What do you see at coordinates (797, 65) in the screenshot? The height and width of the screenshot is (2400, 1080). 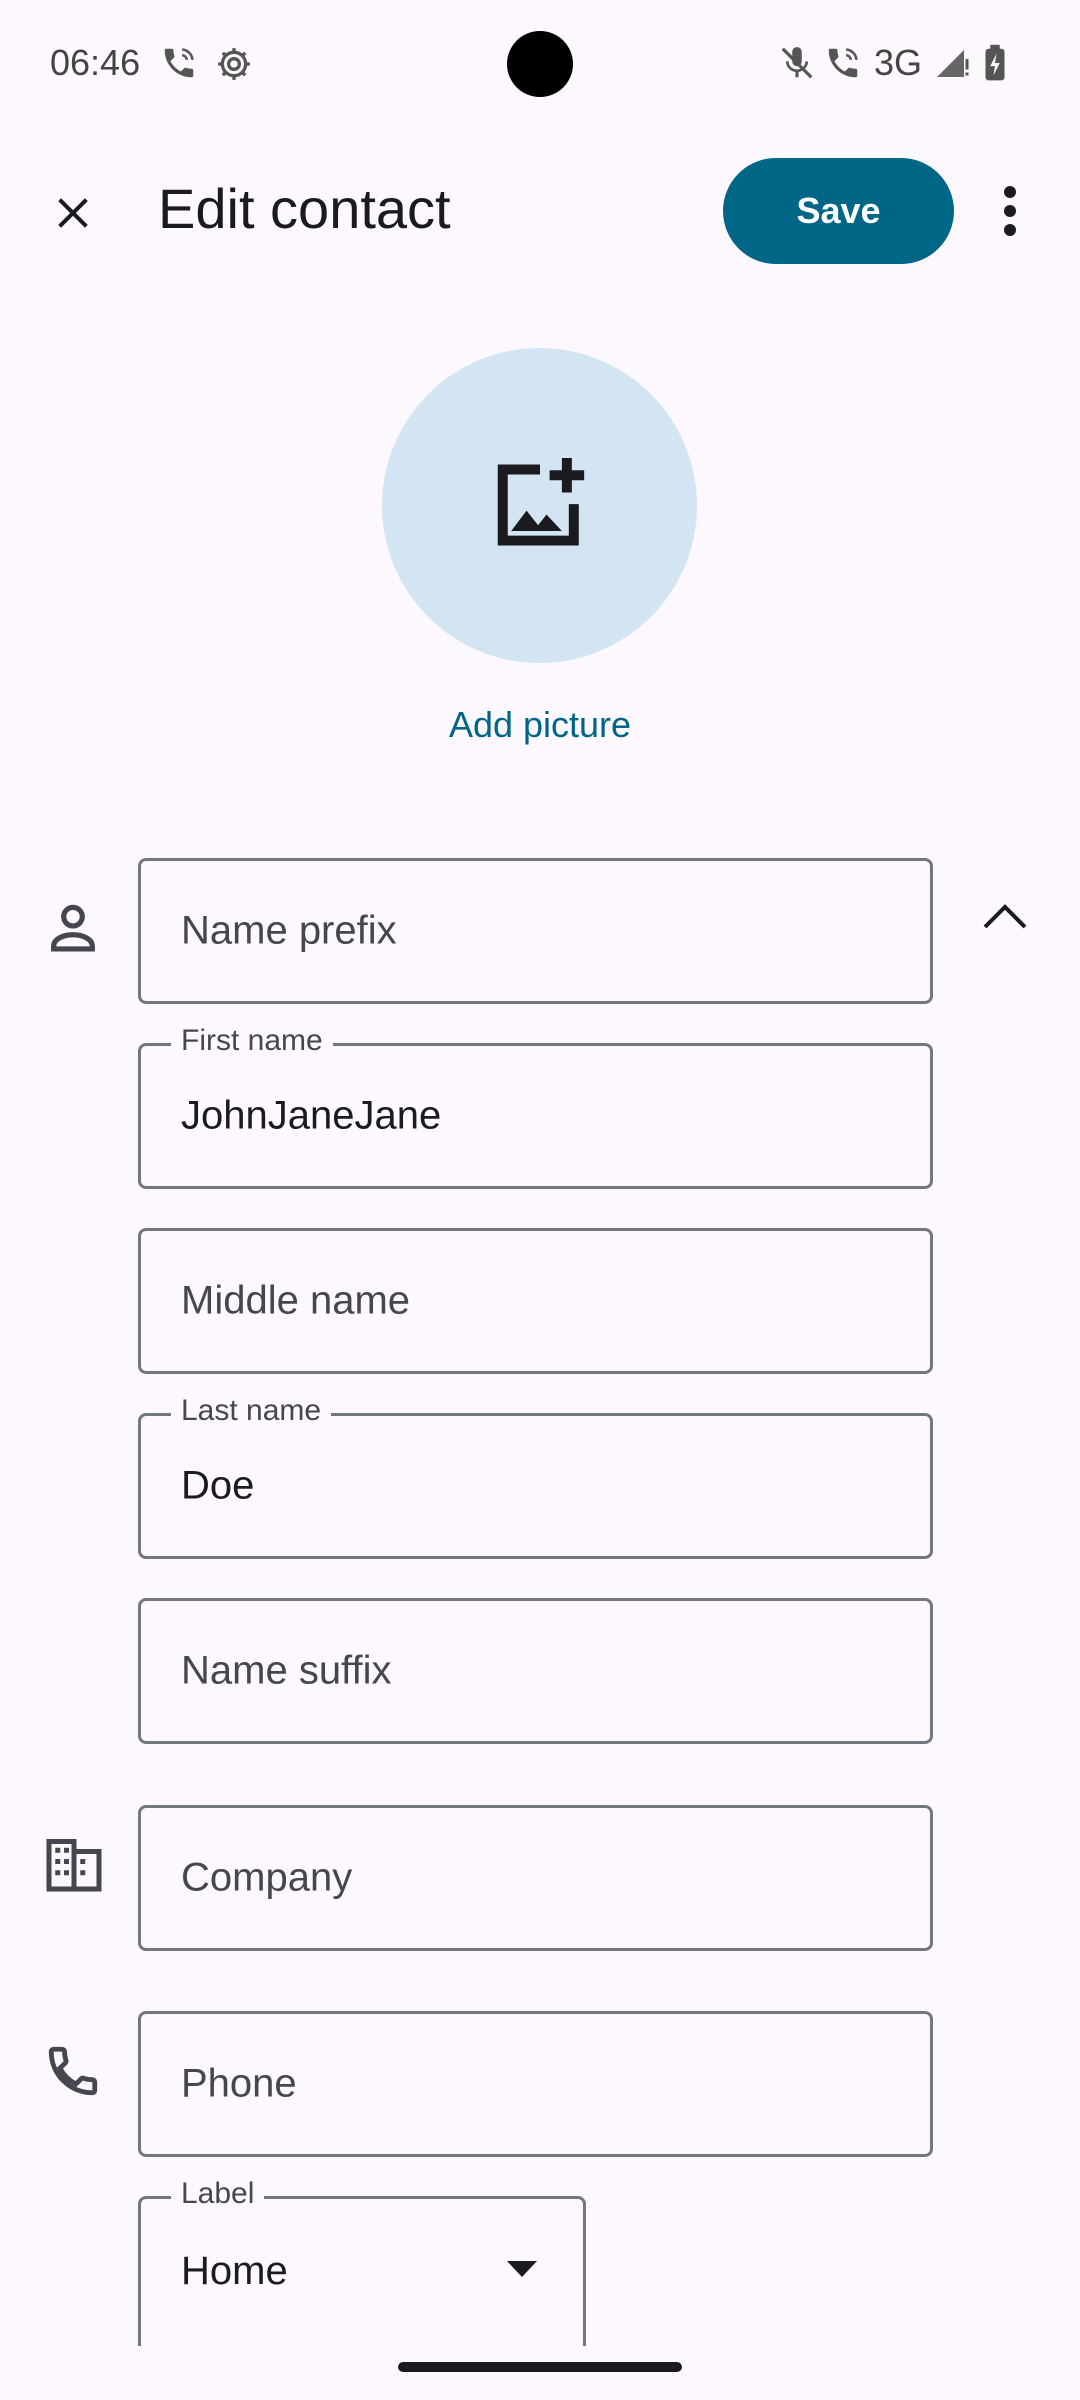 I see `mute-icon` at bounding box center [797, 65].